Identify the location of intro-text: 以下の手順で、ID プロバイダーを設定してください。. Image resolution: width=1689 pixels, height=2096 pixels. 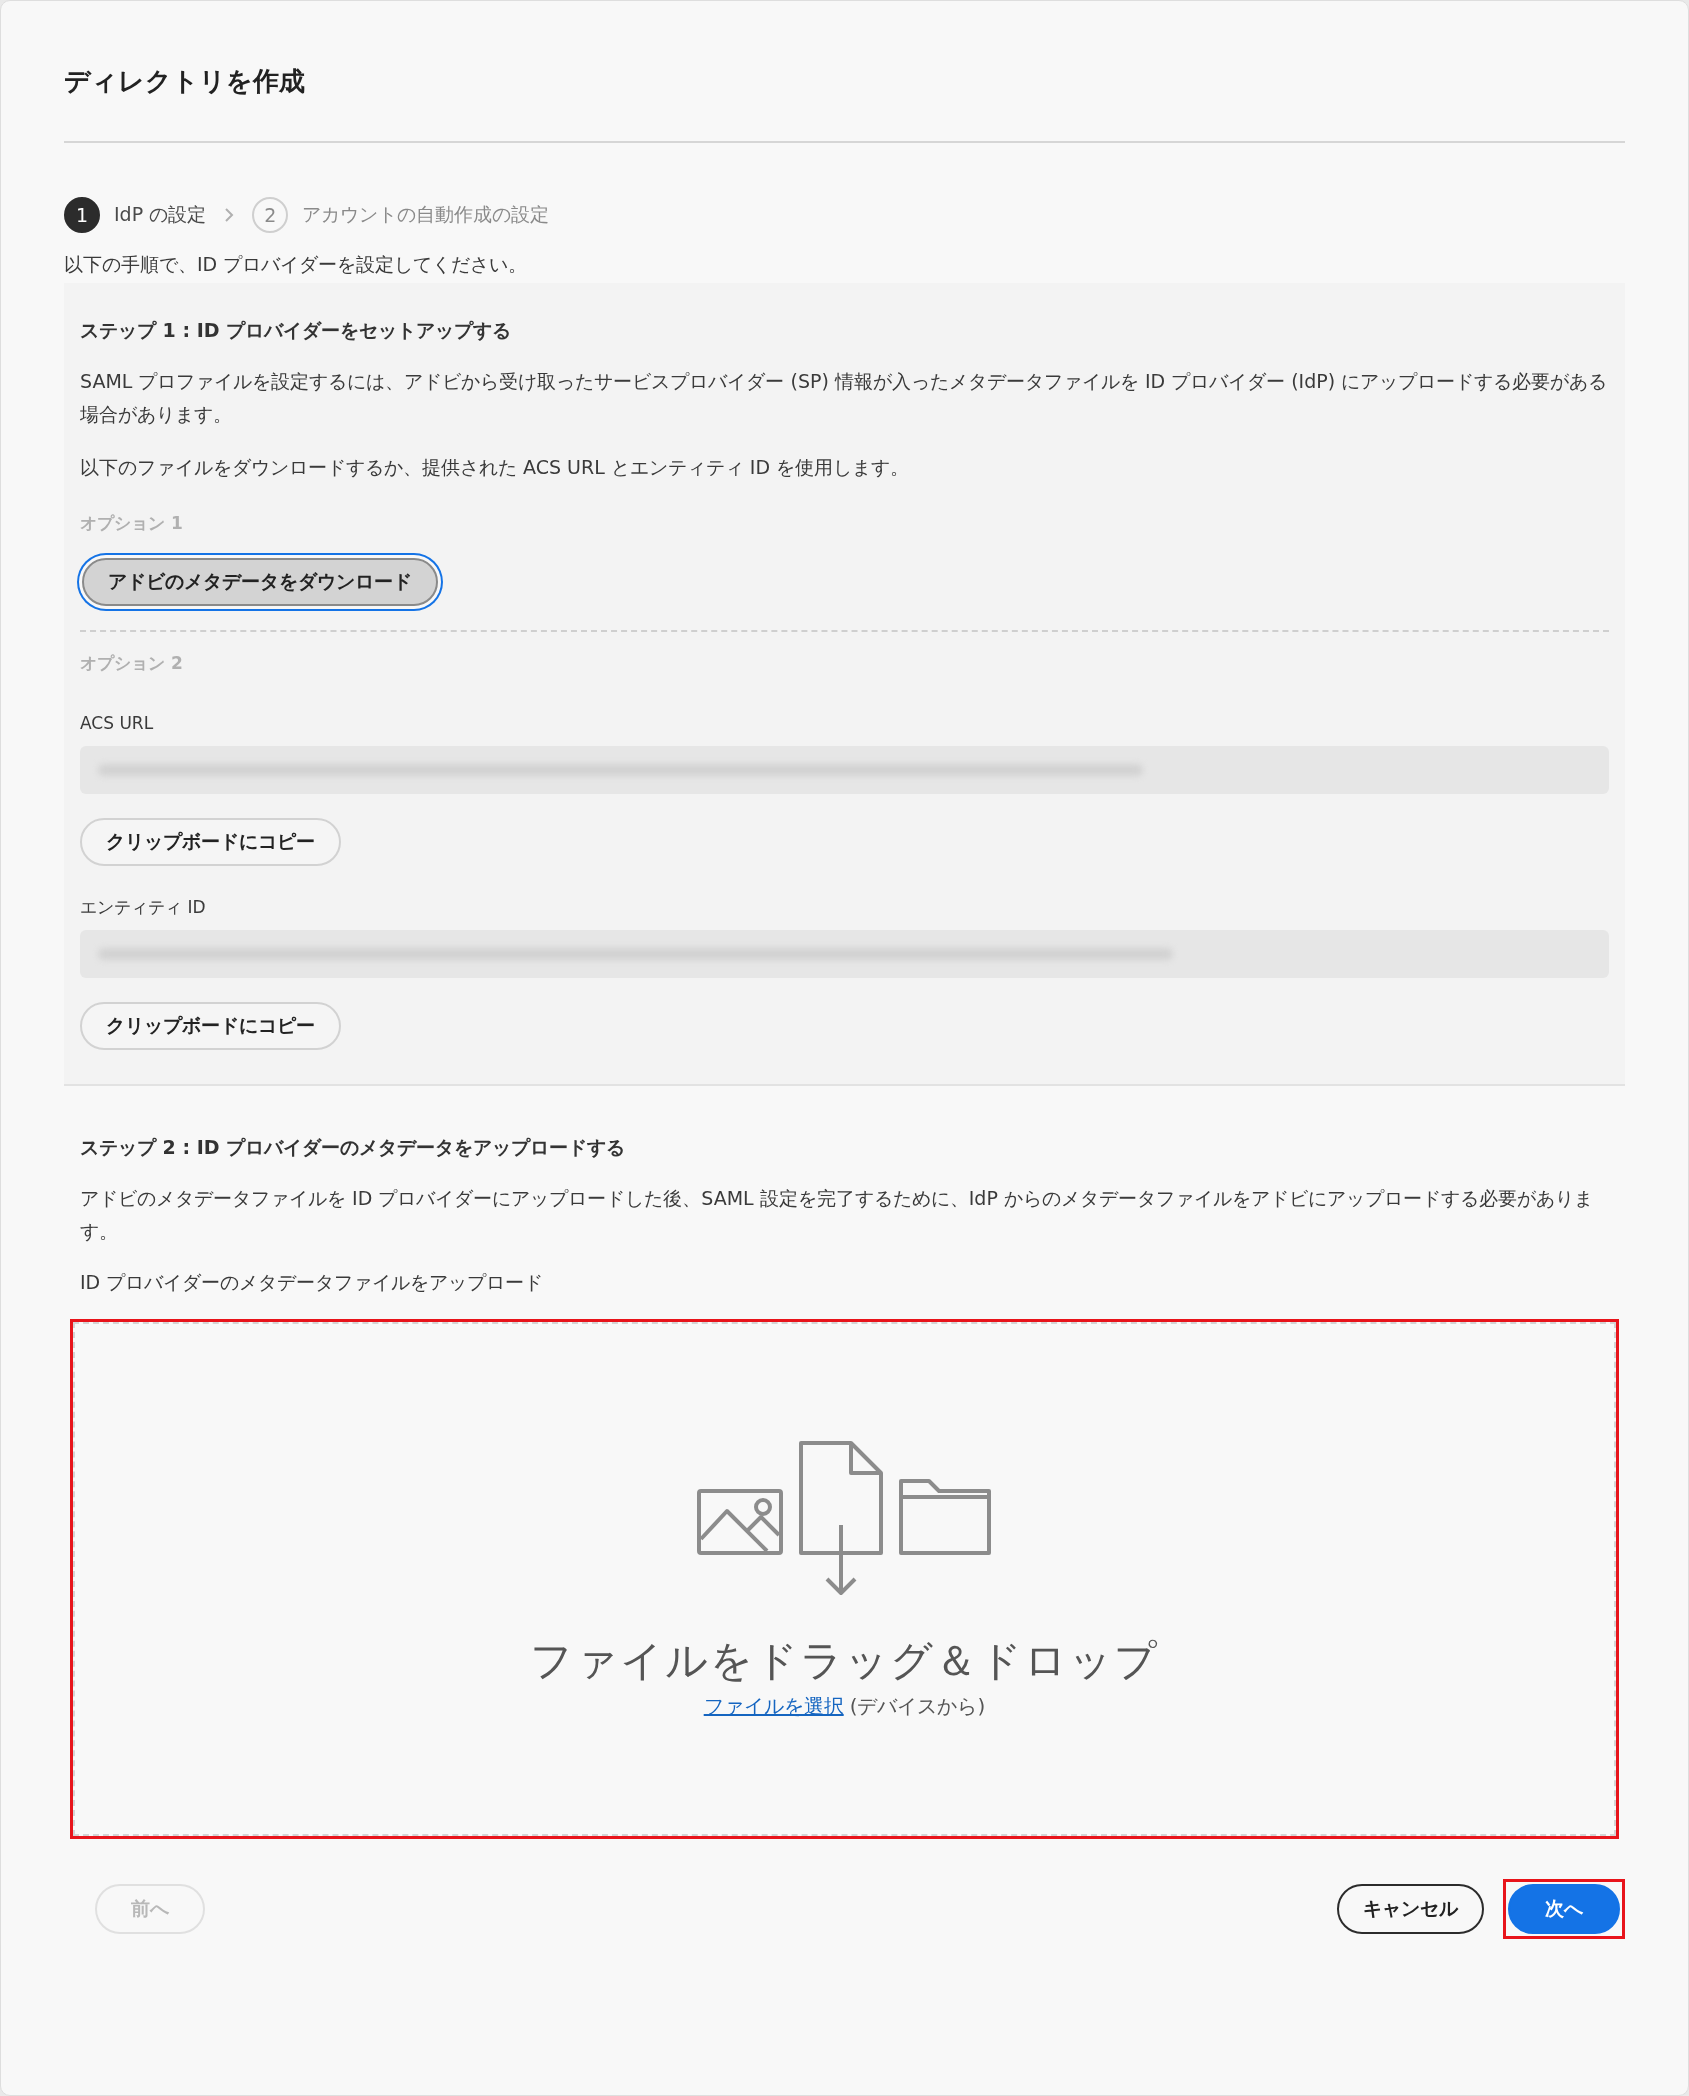
(296, 264).